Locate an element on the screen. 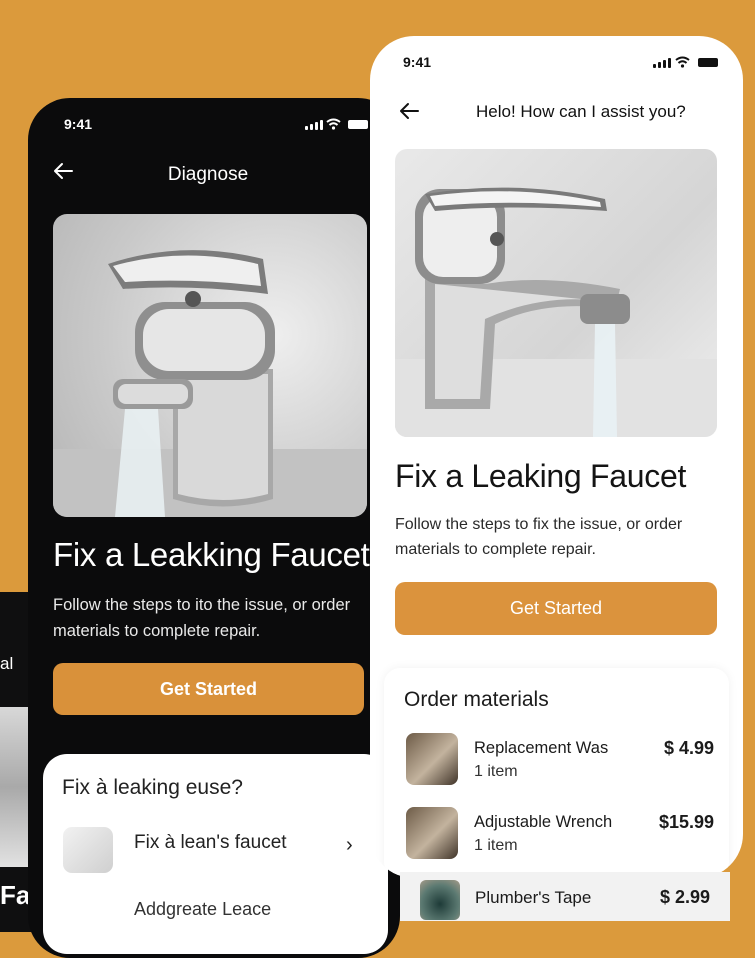 The height and width of the screenshot is (958, 755). partial-faucet-image is located at coordinates (14, 787).